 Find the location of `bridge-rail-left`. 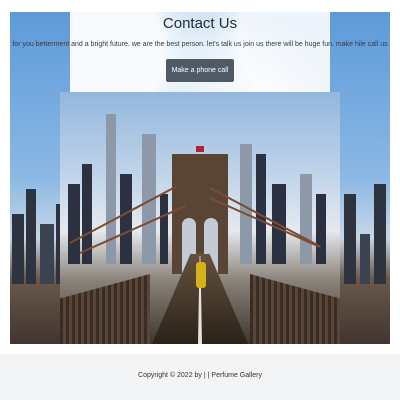

bridge-rail-left is located at coordinates (105, 309).